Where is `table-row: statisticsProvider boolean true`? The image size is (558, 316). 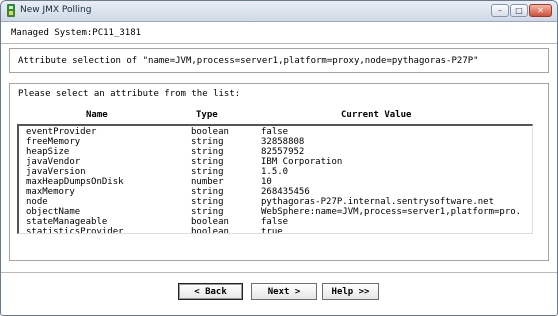 table-row: statisticsProvider boolean true is located at coordinates (275, 230).